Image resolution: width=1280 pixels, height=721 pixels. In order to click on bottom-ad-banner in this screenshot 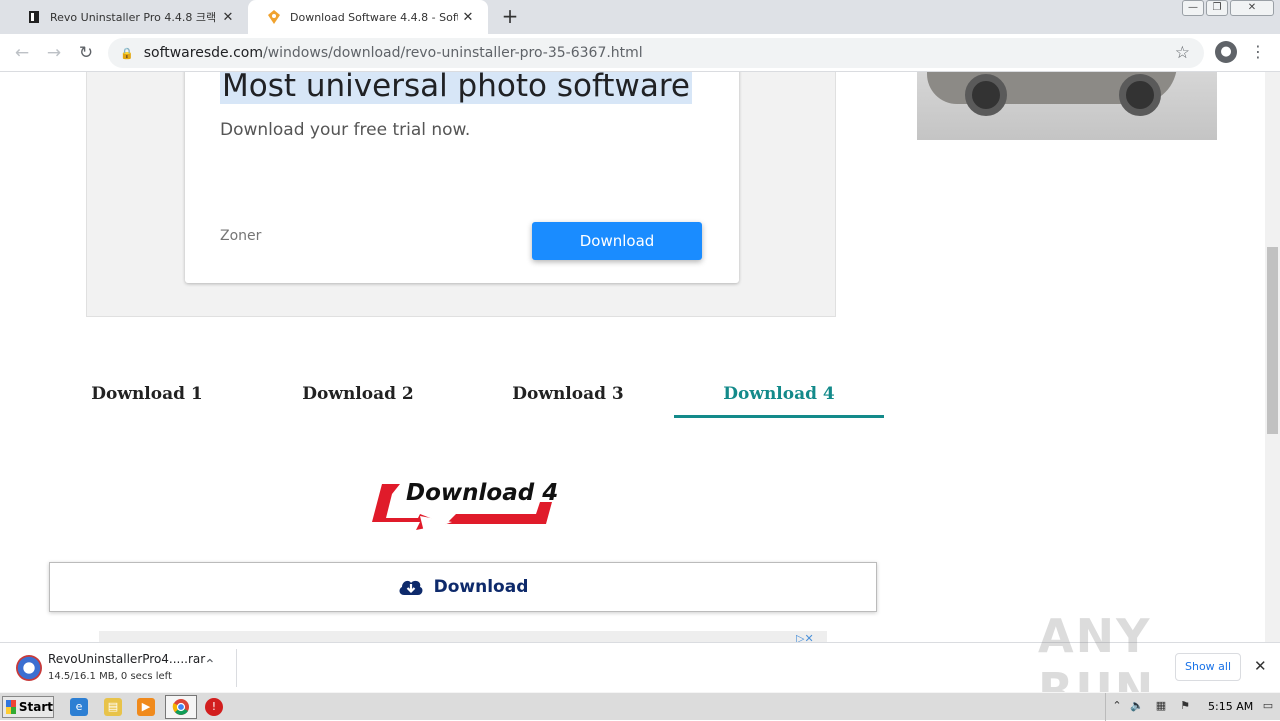, I will do `click(463, 636)`.